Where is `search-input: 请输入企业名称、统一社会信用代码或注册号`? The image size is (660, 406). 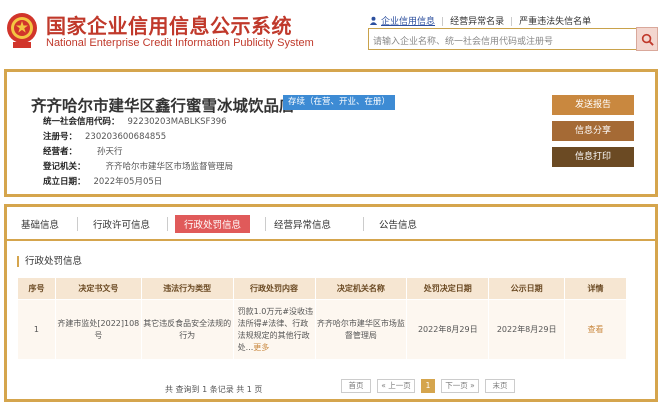
search-input: 请输入企业名称、统一社会信用代码或注册号 is located at coordinates (502, 39).